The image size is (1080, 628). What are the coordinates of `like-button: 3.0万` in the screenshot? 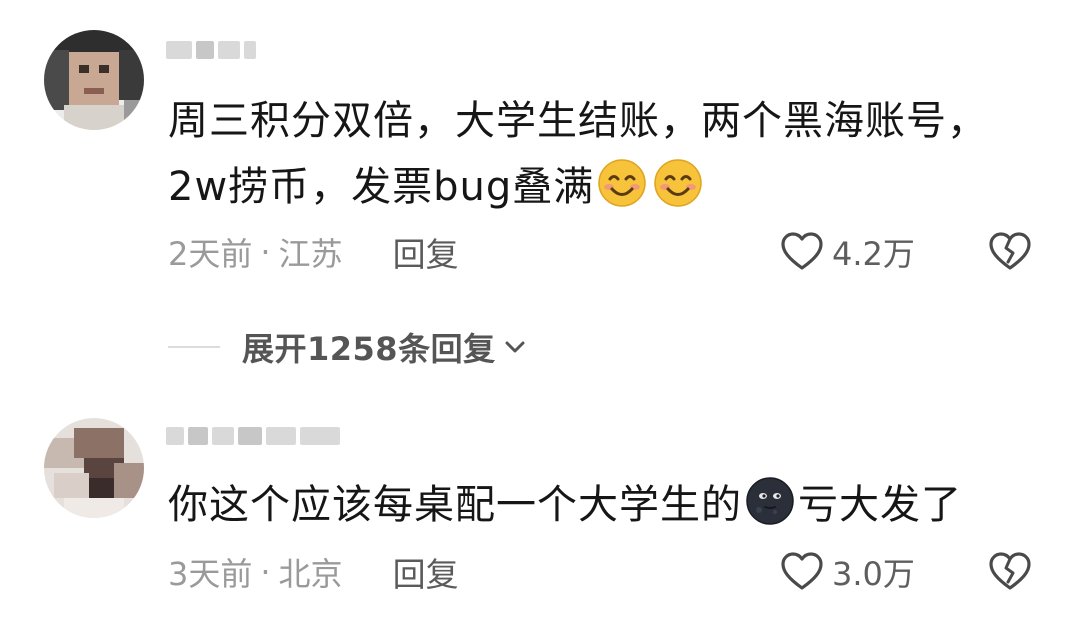 It's located at (847, 572).